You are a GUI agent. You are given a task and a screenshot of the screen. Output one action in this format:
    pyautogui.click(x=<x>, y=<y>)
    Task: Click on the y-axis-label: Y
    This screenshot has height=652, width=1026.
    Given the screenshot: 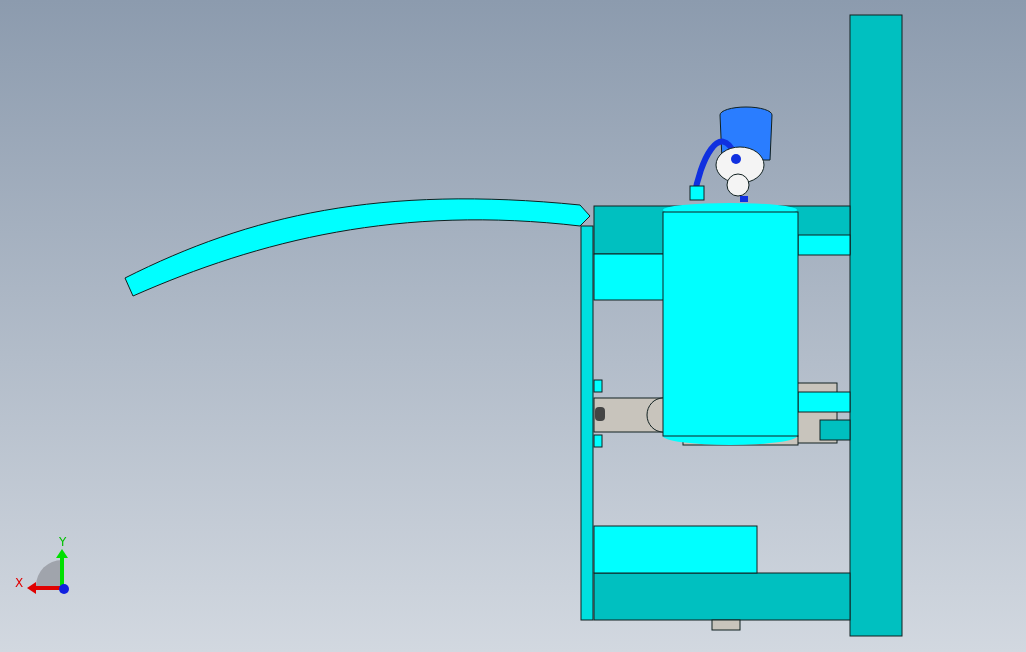 What is the action you would take?
    pyautogui.click(x=63, y=542)
    